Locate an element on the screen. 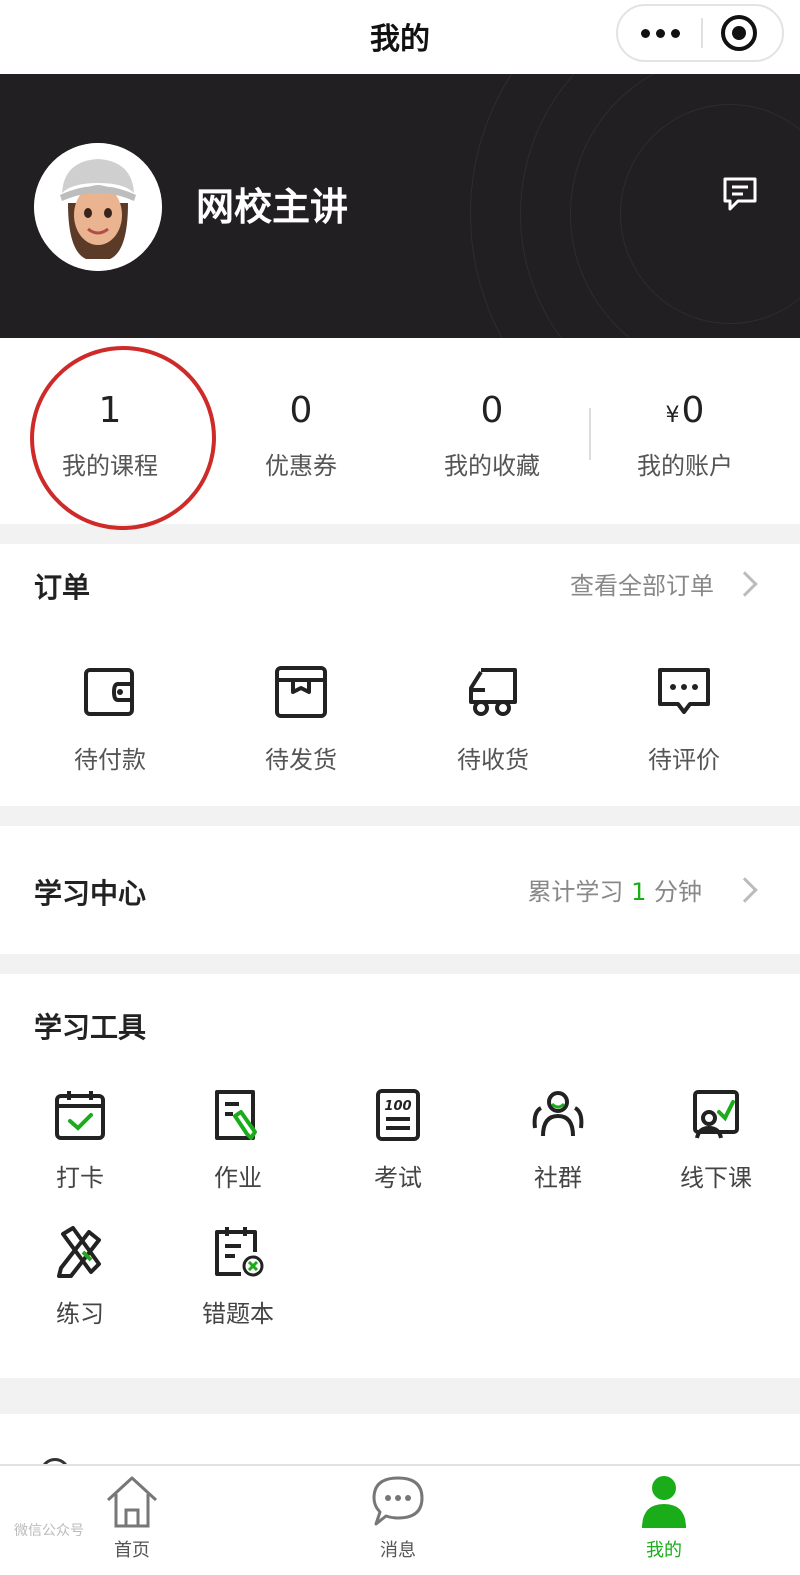  tab-label: 我的 is located at coordinates (664, 1550).